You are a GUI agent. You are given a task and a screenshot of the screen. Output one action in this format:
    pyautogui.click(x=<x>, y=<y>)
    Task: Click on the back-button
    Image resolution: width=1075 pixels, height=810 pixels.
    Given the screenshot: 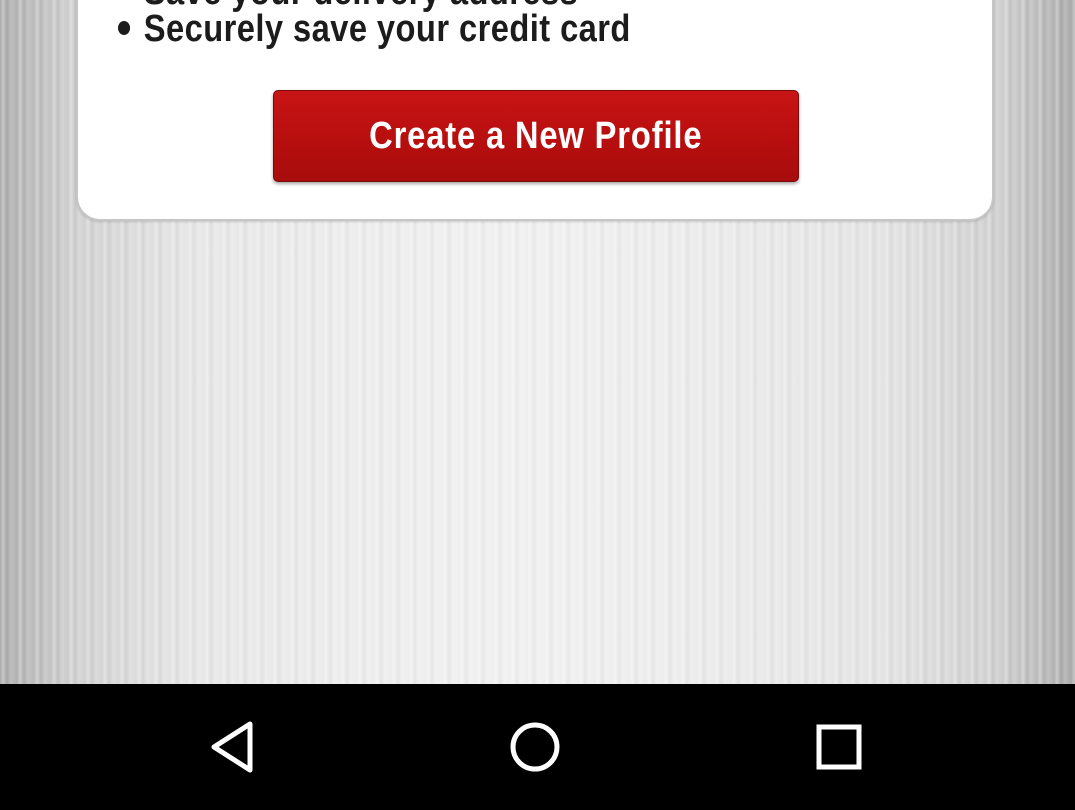 What is the action you would take?
    pyautogui.click(x=233, y=747)
    